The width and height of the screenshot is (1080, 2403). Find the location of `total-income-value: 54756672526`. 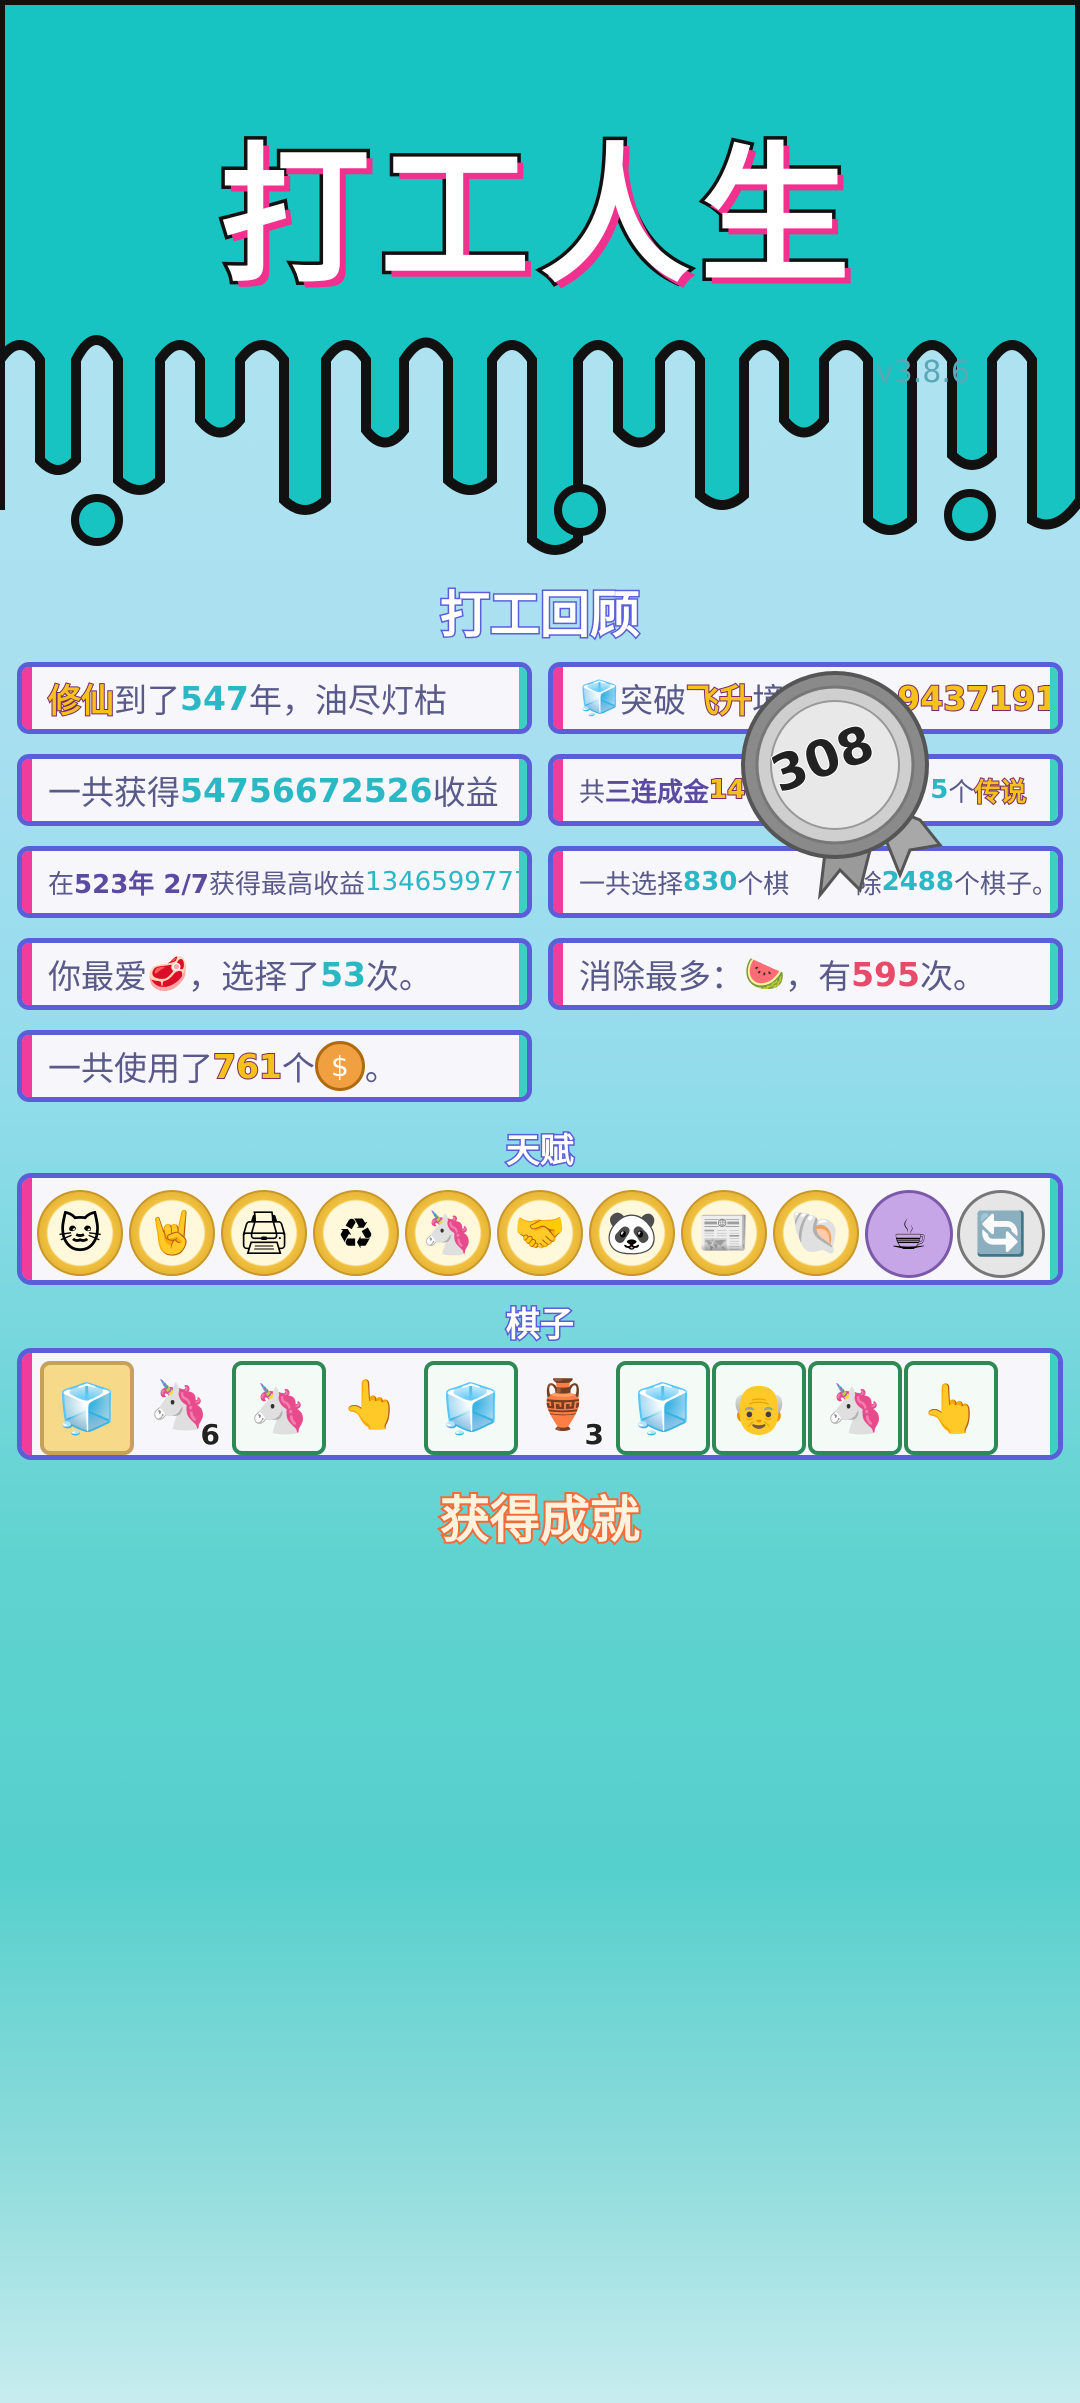

total-income-value: 54756672526 is located at coordinates (306, 790).